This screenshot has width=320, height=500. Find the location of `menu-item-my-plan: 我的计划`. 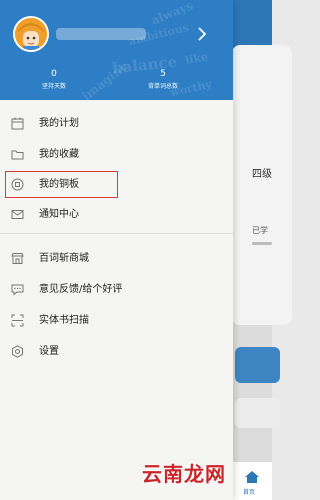

menu-item-my-plan: 我的计划 is located at coordinates (116, 124).